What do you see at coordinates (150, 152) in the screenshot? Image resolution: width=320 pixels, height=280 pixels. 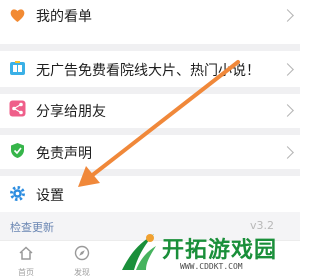 I see `menu-item-disclaimer: 免责声明` at bounding box center [150, 152].